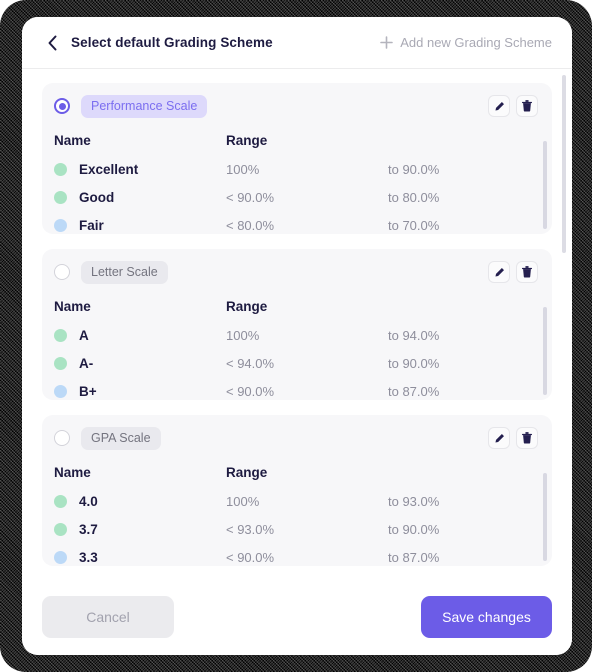 The width and height of the screenshot is (592, 672). What do you see at coordinates (414, 335) in the screenshot?
I see `grade-range-to: to 94.0%` at bounding box center [414, 335].